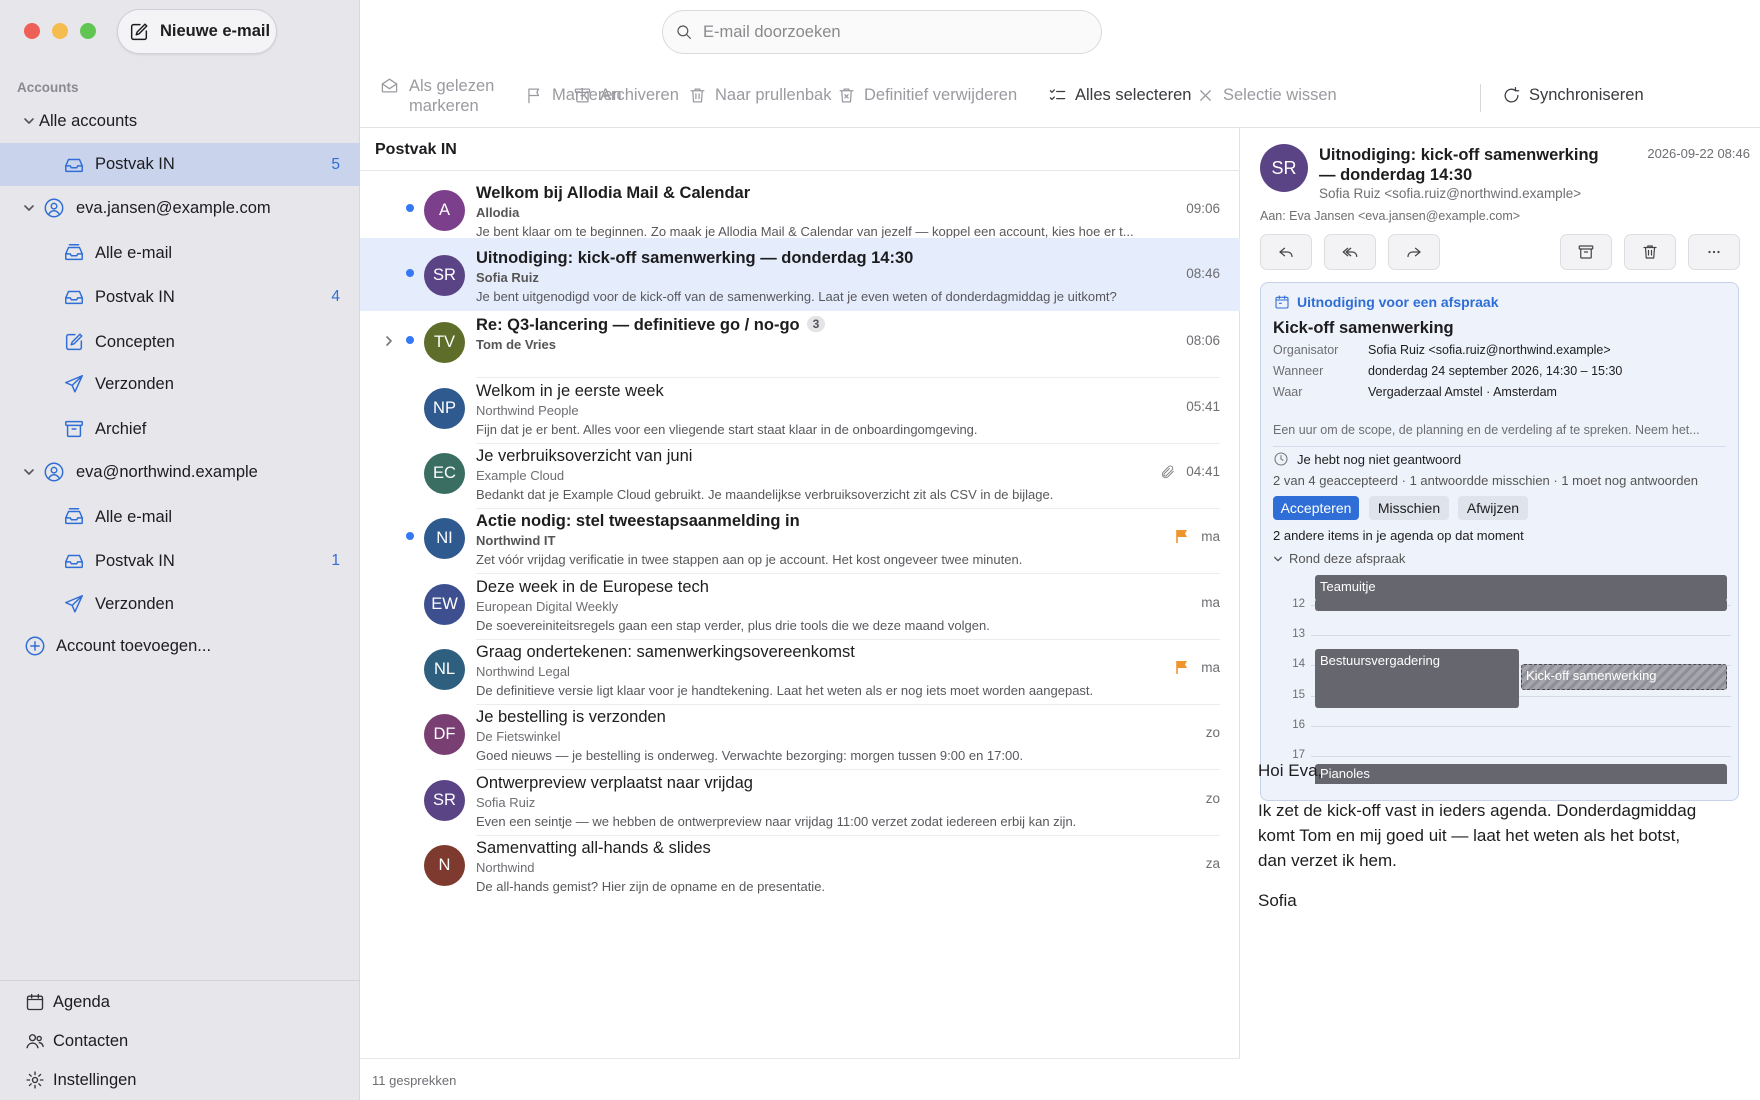 The height and width of the screenshot is (1100, 1760). What do you see at coordinates (1480, 98) in the screenshot?
I see `toolbar-divider` at bounding box center [1480, 98].